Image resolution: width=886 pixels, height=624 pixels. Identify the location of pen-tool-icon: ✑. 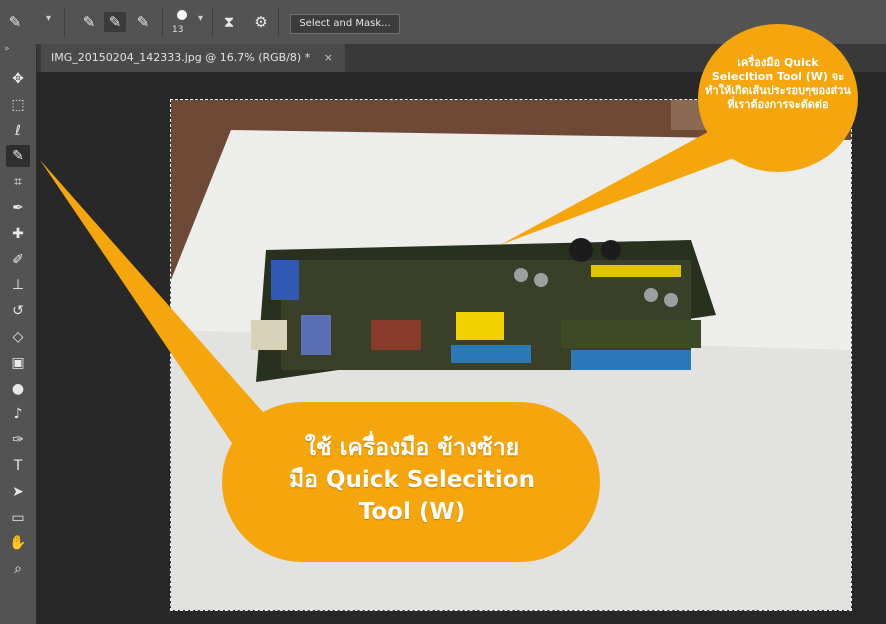
(18, 440).